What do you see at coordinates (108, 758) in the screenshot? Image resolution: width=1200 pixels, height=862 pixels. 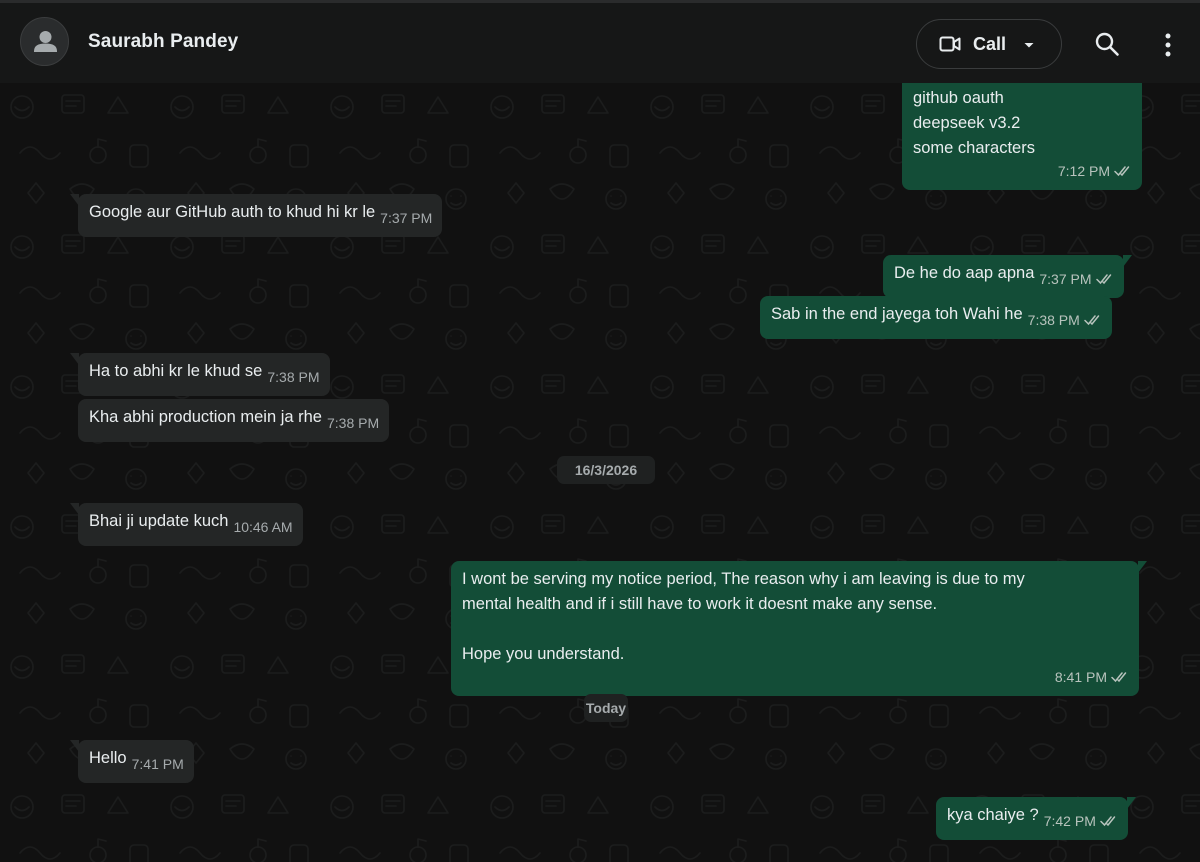 I see `message-text: Hello` at bounding box center [108, 758].